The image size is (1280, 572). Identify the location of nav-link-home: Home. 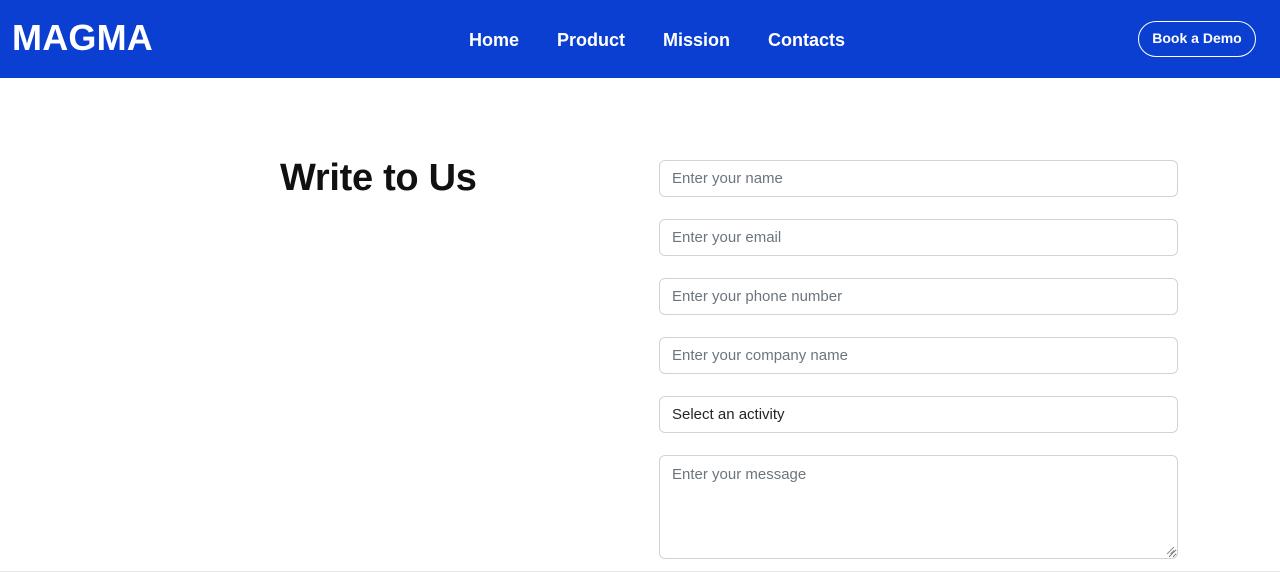
(494, 40).